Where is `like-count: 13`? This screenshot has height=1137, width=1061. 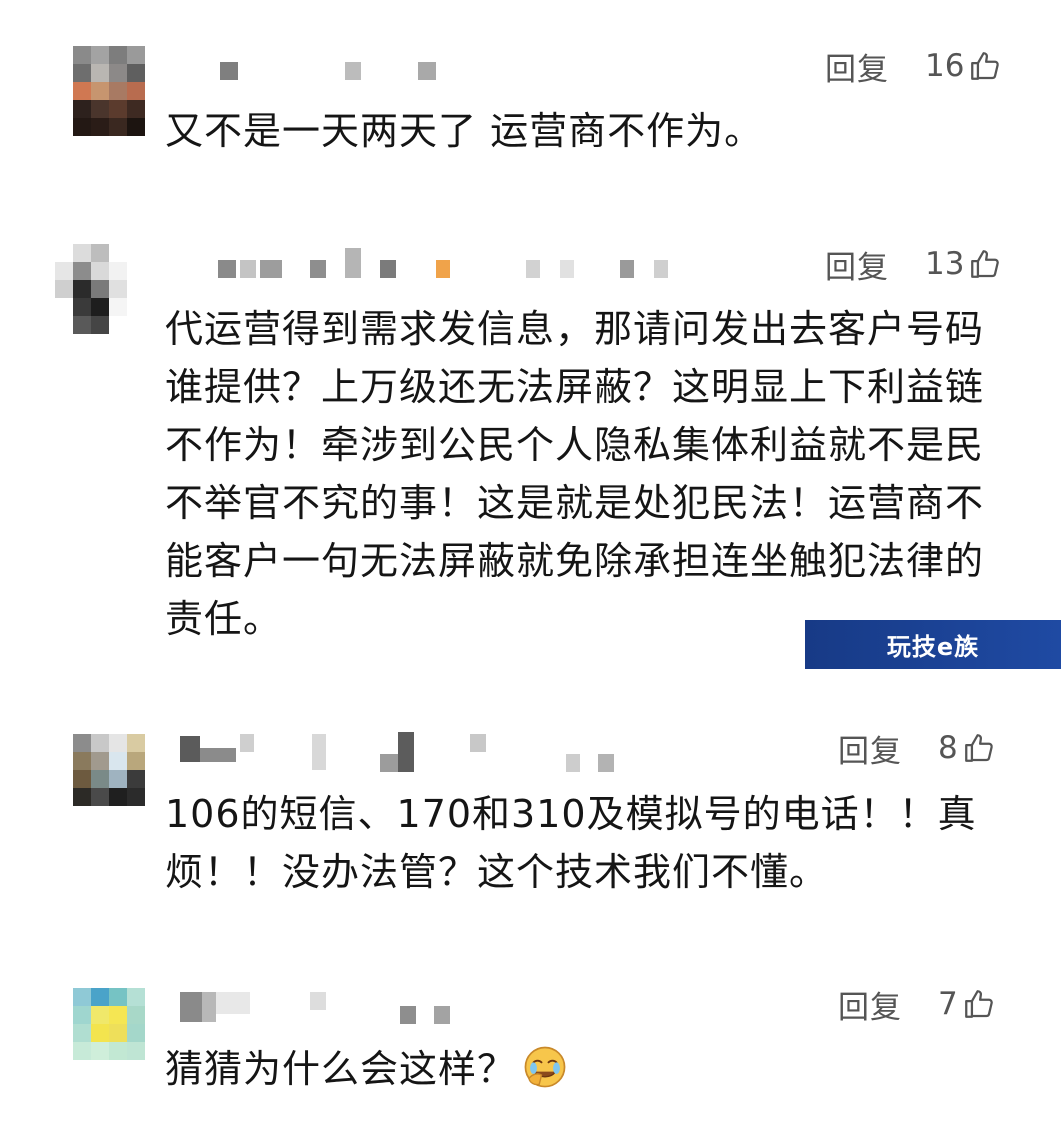
like-count: 13 is located at coordinates (945, 264).